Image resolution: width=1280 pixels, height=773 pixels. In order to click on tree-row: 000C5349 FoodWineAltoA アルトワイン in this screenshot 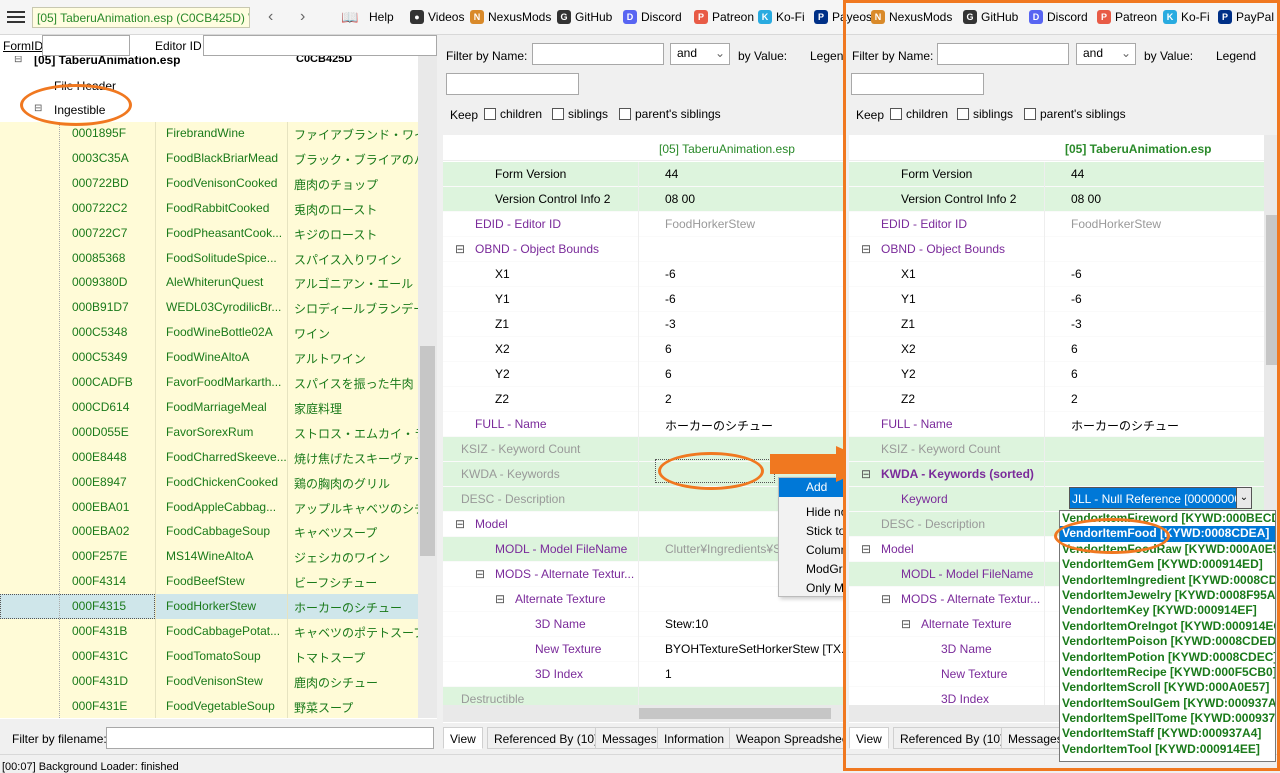, I will do `click(209, 357)`.